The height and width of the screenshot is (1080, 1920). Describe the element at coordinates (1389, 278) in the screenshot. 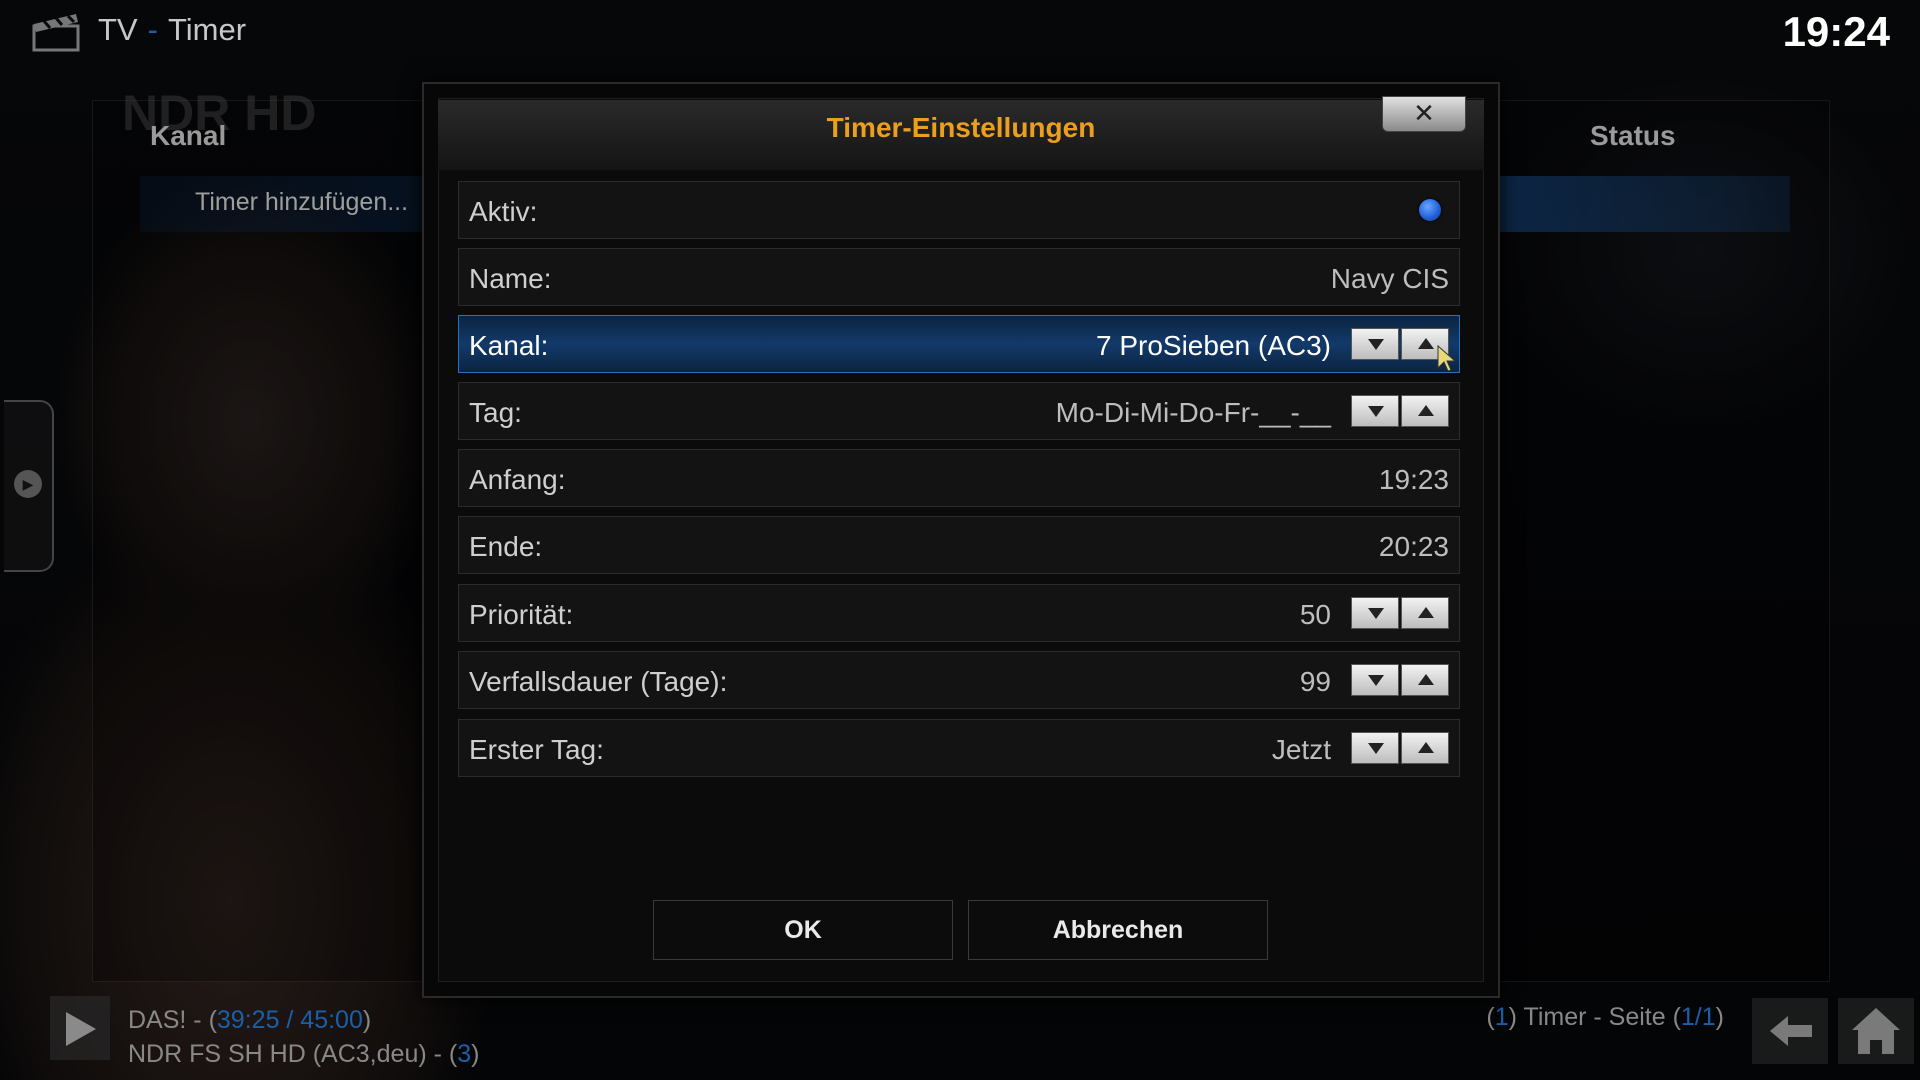

I see `setting-value: Navy CIS` at that location.